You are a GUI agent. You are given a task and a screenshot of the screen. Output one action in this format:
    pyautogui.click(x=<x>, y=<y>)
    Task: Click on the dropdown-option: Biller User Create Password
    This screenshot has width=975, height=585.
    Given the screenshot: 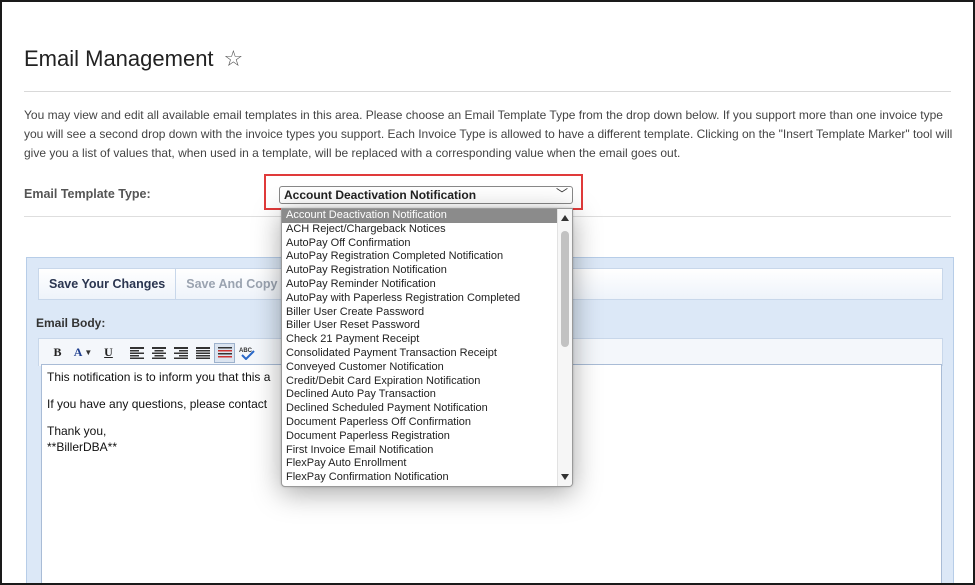 What is the action you would take?
    pyautogui.click(x=420, y=313)
    